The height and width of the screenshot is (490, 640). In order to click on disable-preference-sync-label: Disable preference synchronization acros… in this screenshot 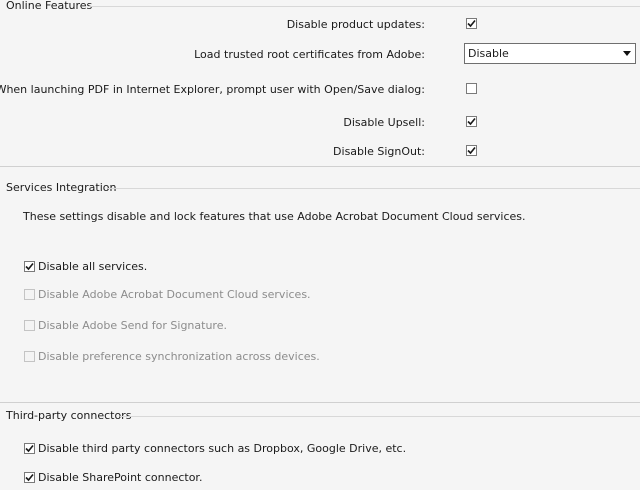, I will do `click(179, 356)`.